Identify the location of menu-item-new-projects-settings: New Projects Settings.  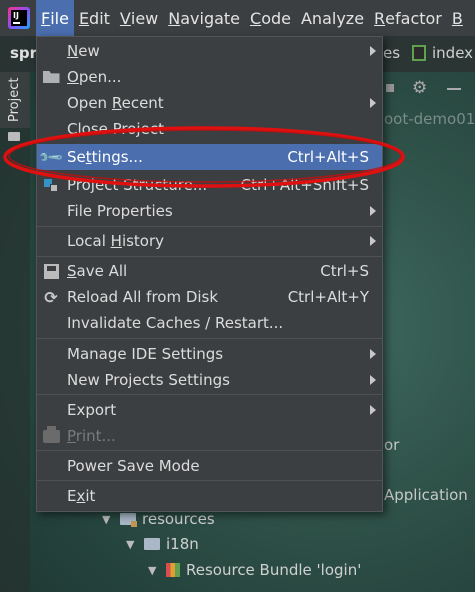
(209, 380).